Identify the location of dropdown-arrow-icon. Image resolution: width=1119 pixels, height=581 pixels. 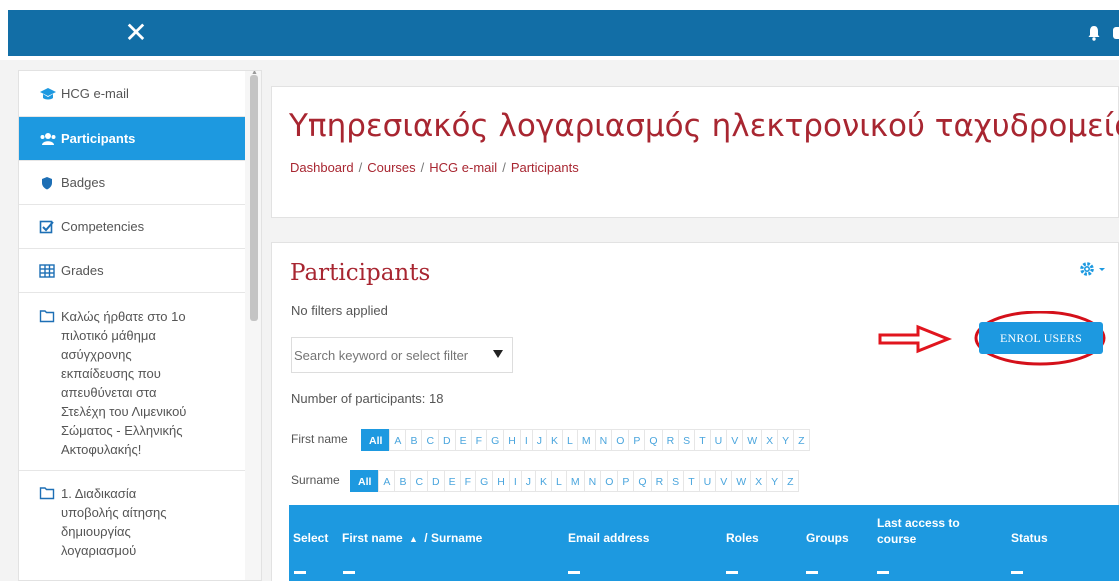
(498, 354).